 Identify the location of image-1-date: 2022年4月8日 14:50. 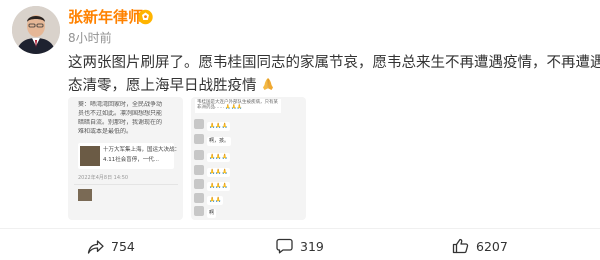
(103, 178).